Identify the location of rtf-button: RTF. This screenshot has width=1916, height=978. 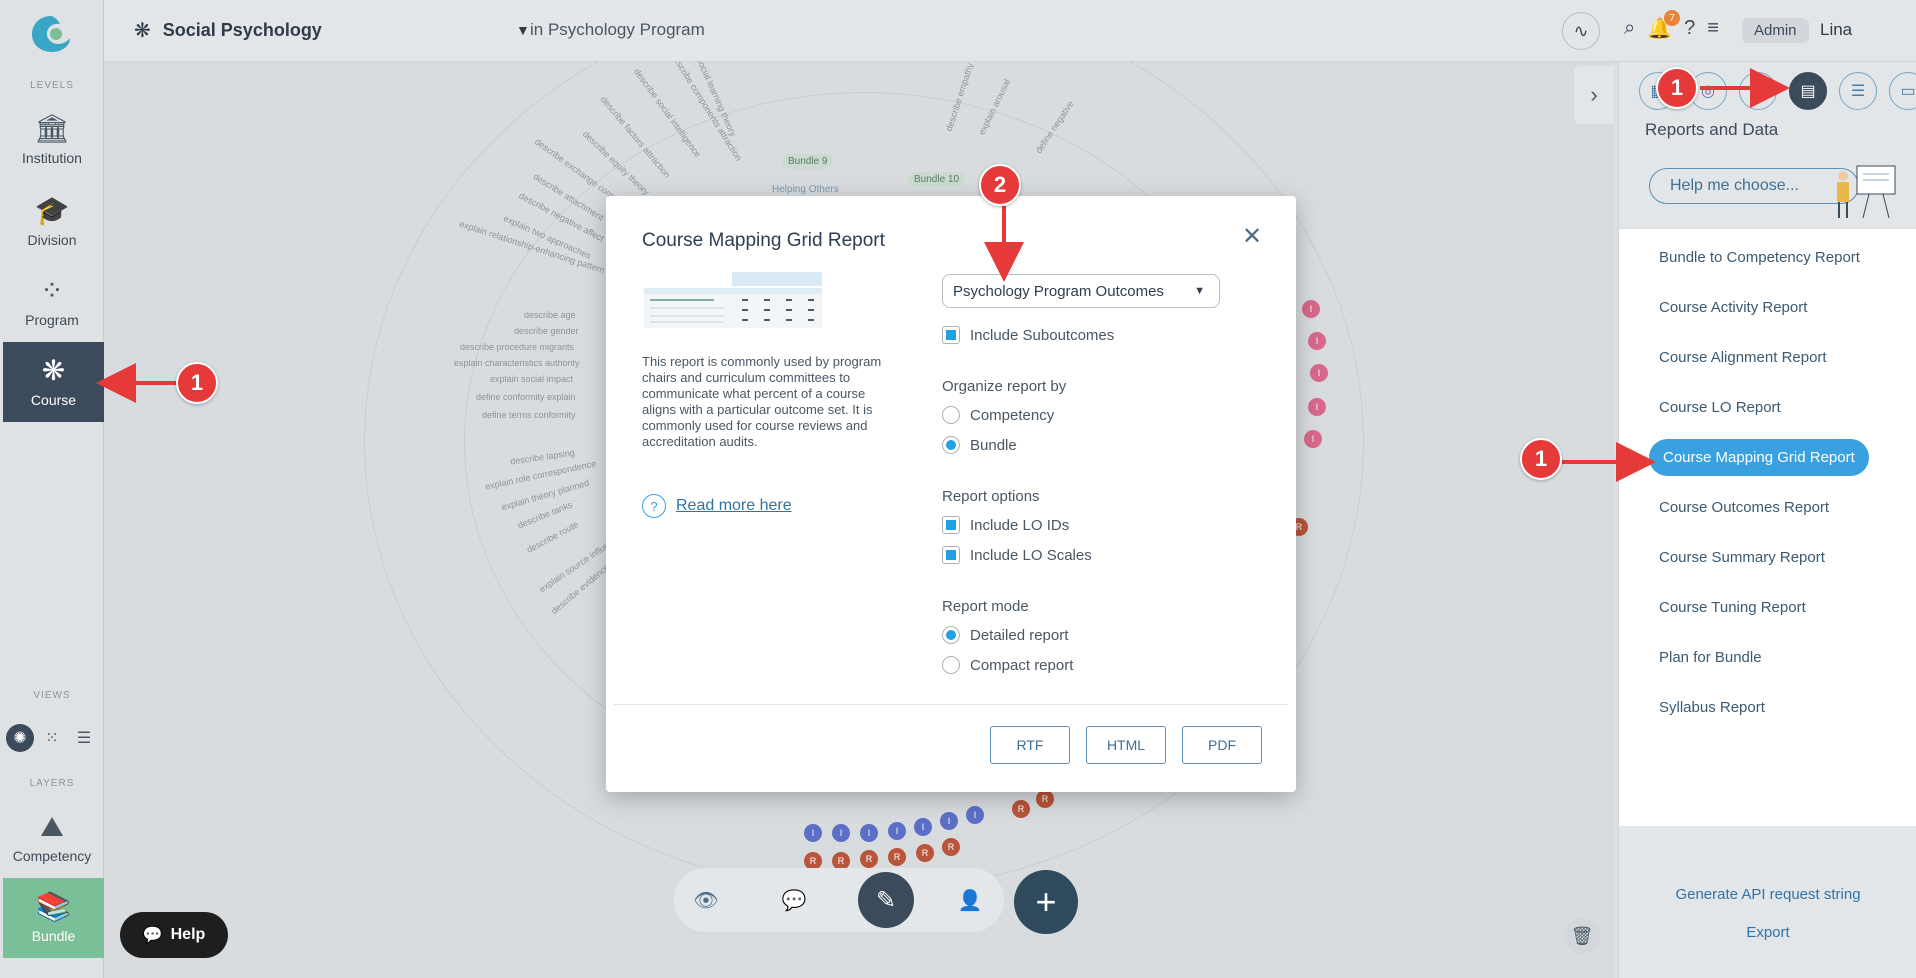
(1030, 745).